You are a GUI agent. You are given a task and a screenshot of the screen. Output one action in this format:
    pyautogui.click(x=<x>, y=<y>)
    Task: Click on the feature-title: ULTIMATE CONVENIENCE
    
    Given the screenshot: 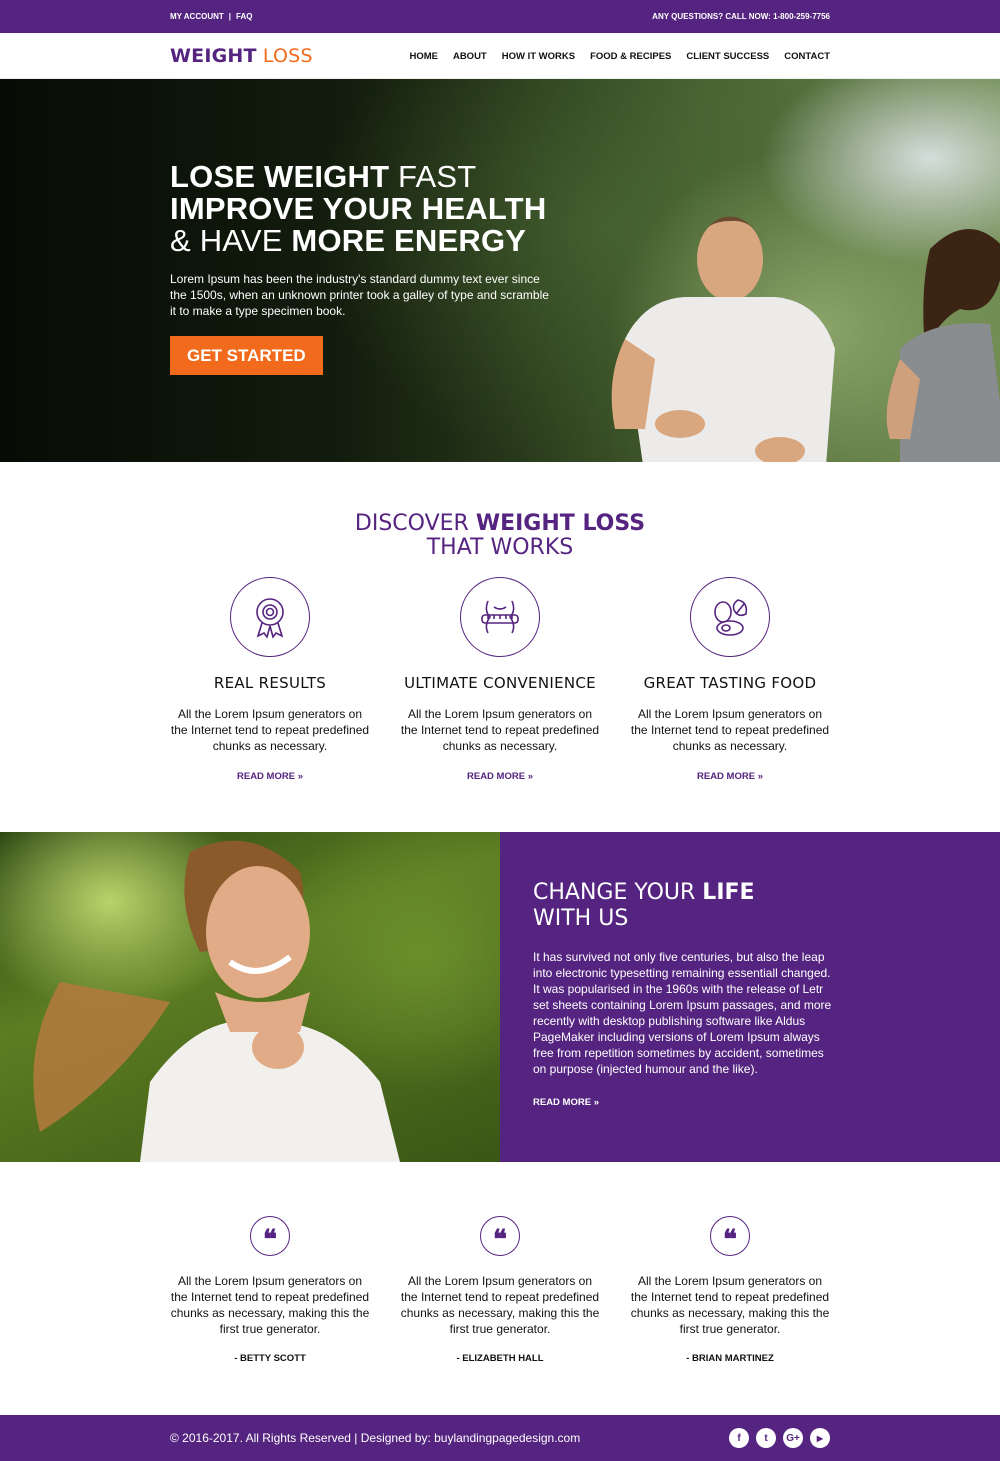 What is the action you would take?
    pyautogui.click(x=500, y=683)
    